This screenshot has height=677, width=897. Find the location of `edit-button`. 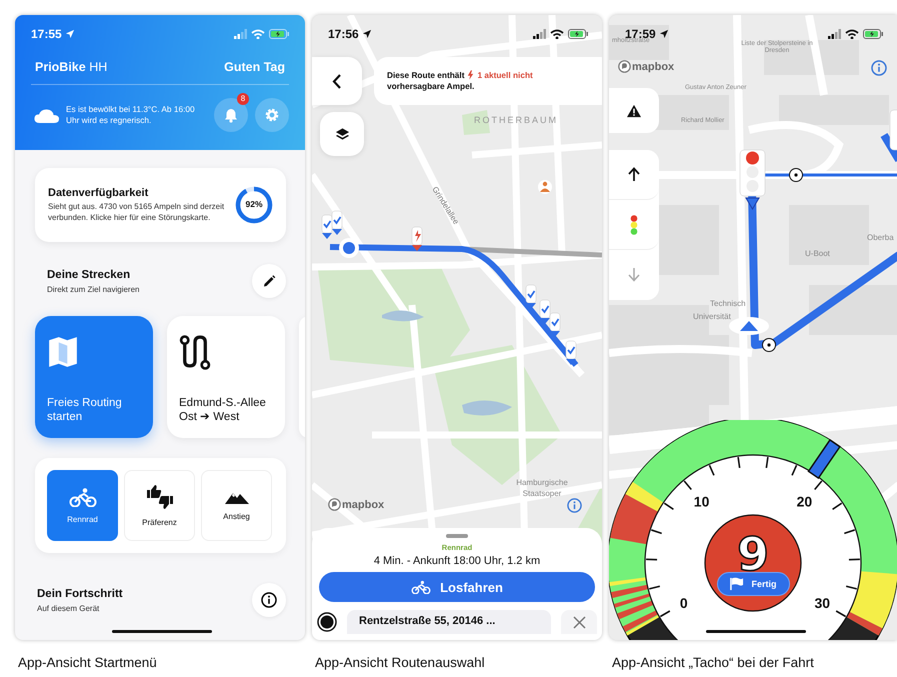

edit-button is located at coordinates (269, 281).